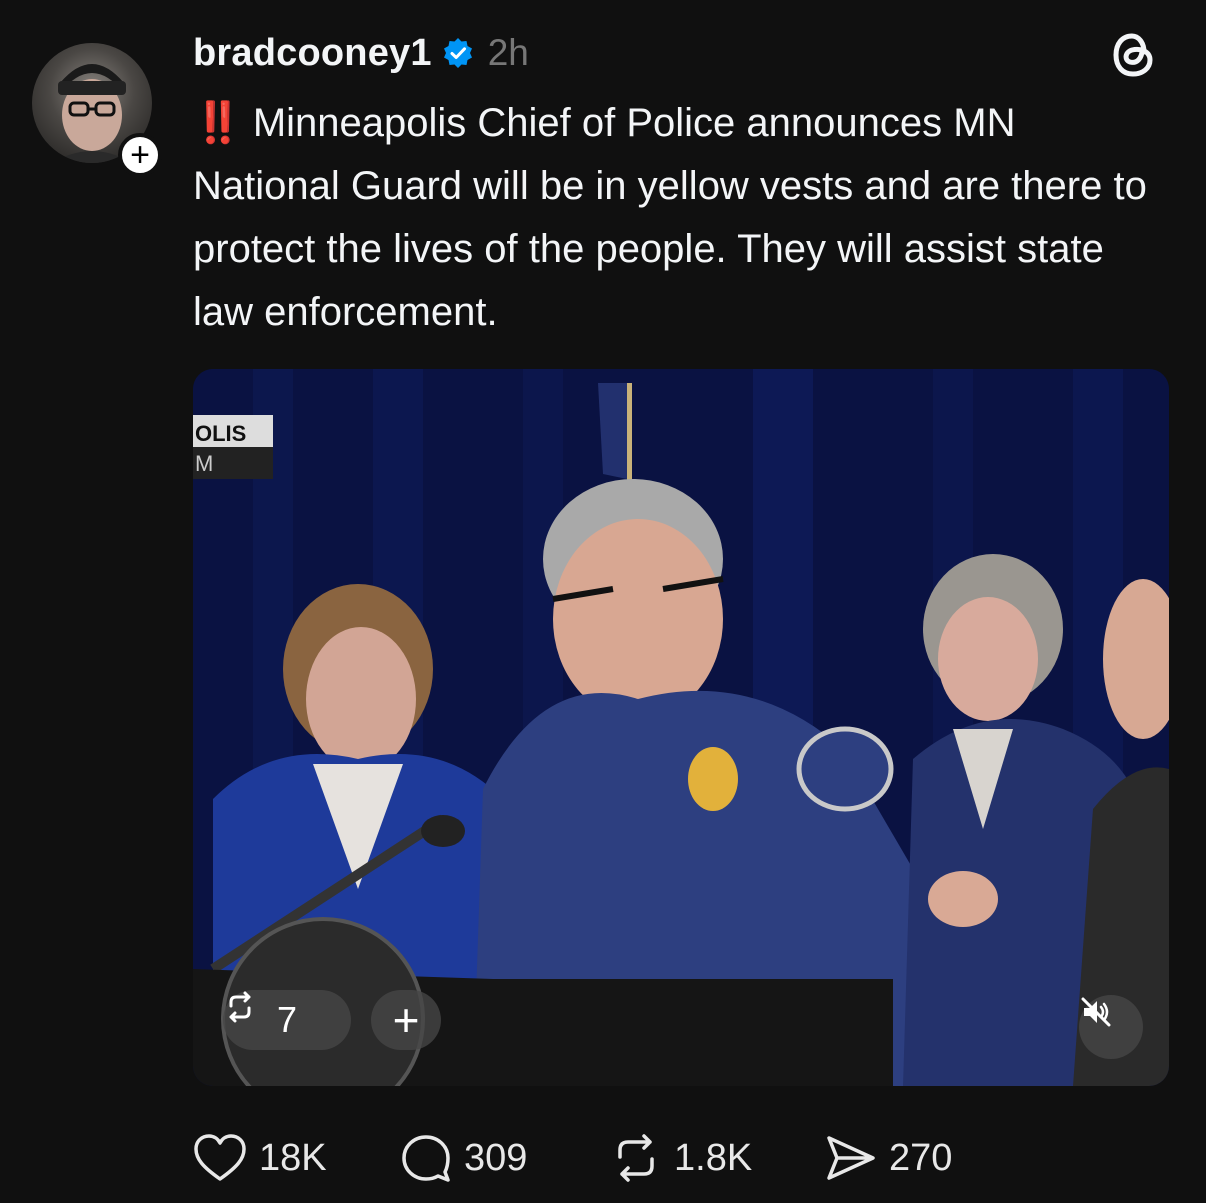 The width and height of the screenshot is (1206, 1203). What do you see at coordinates (1133, 55) in the screenshot?
I see `threads-logo-icon` at bounding box center [1133, 55].